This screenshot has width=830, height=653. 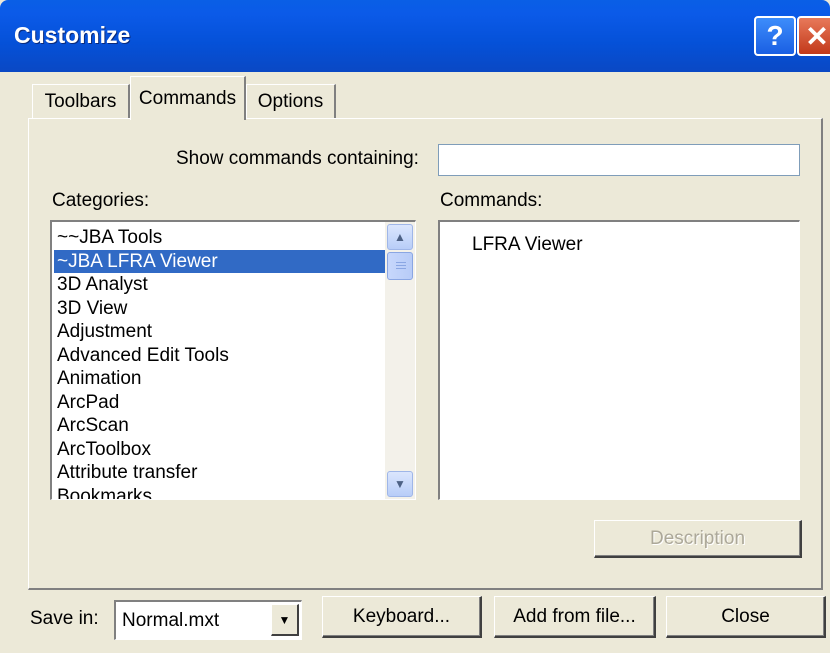 I want to click on list-item: Adjustment, so click(x=220, y=332).